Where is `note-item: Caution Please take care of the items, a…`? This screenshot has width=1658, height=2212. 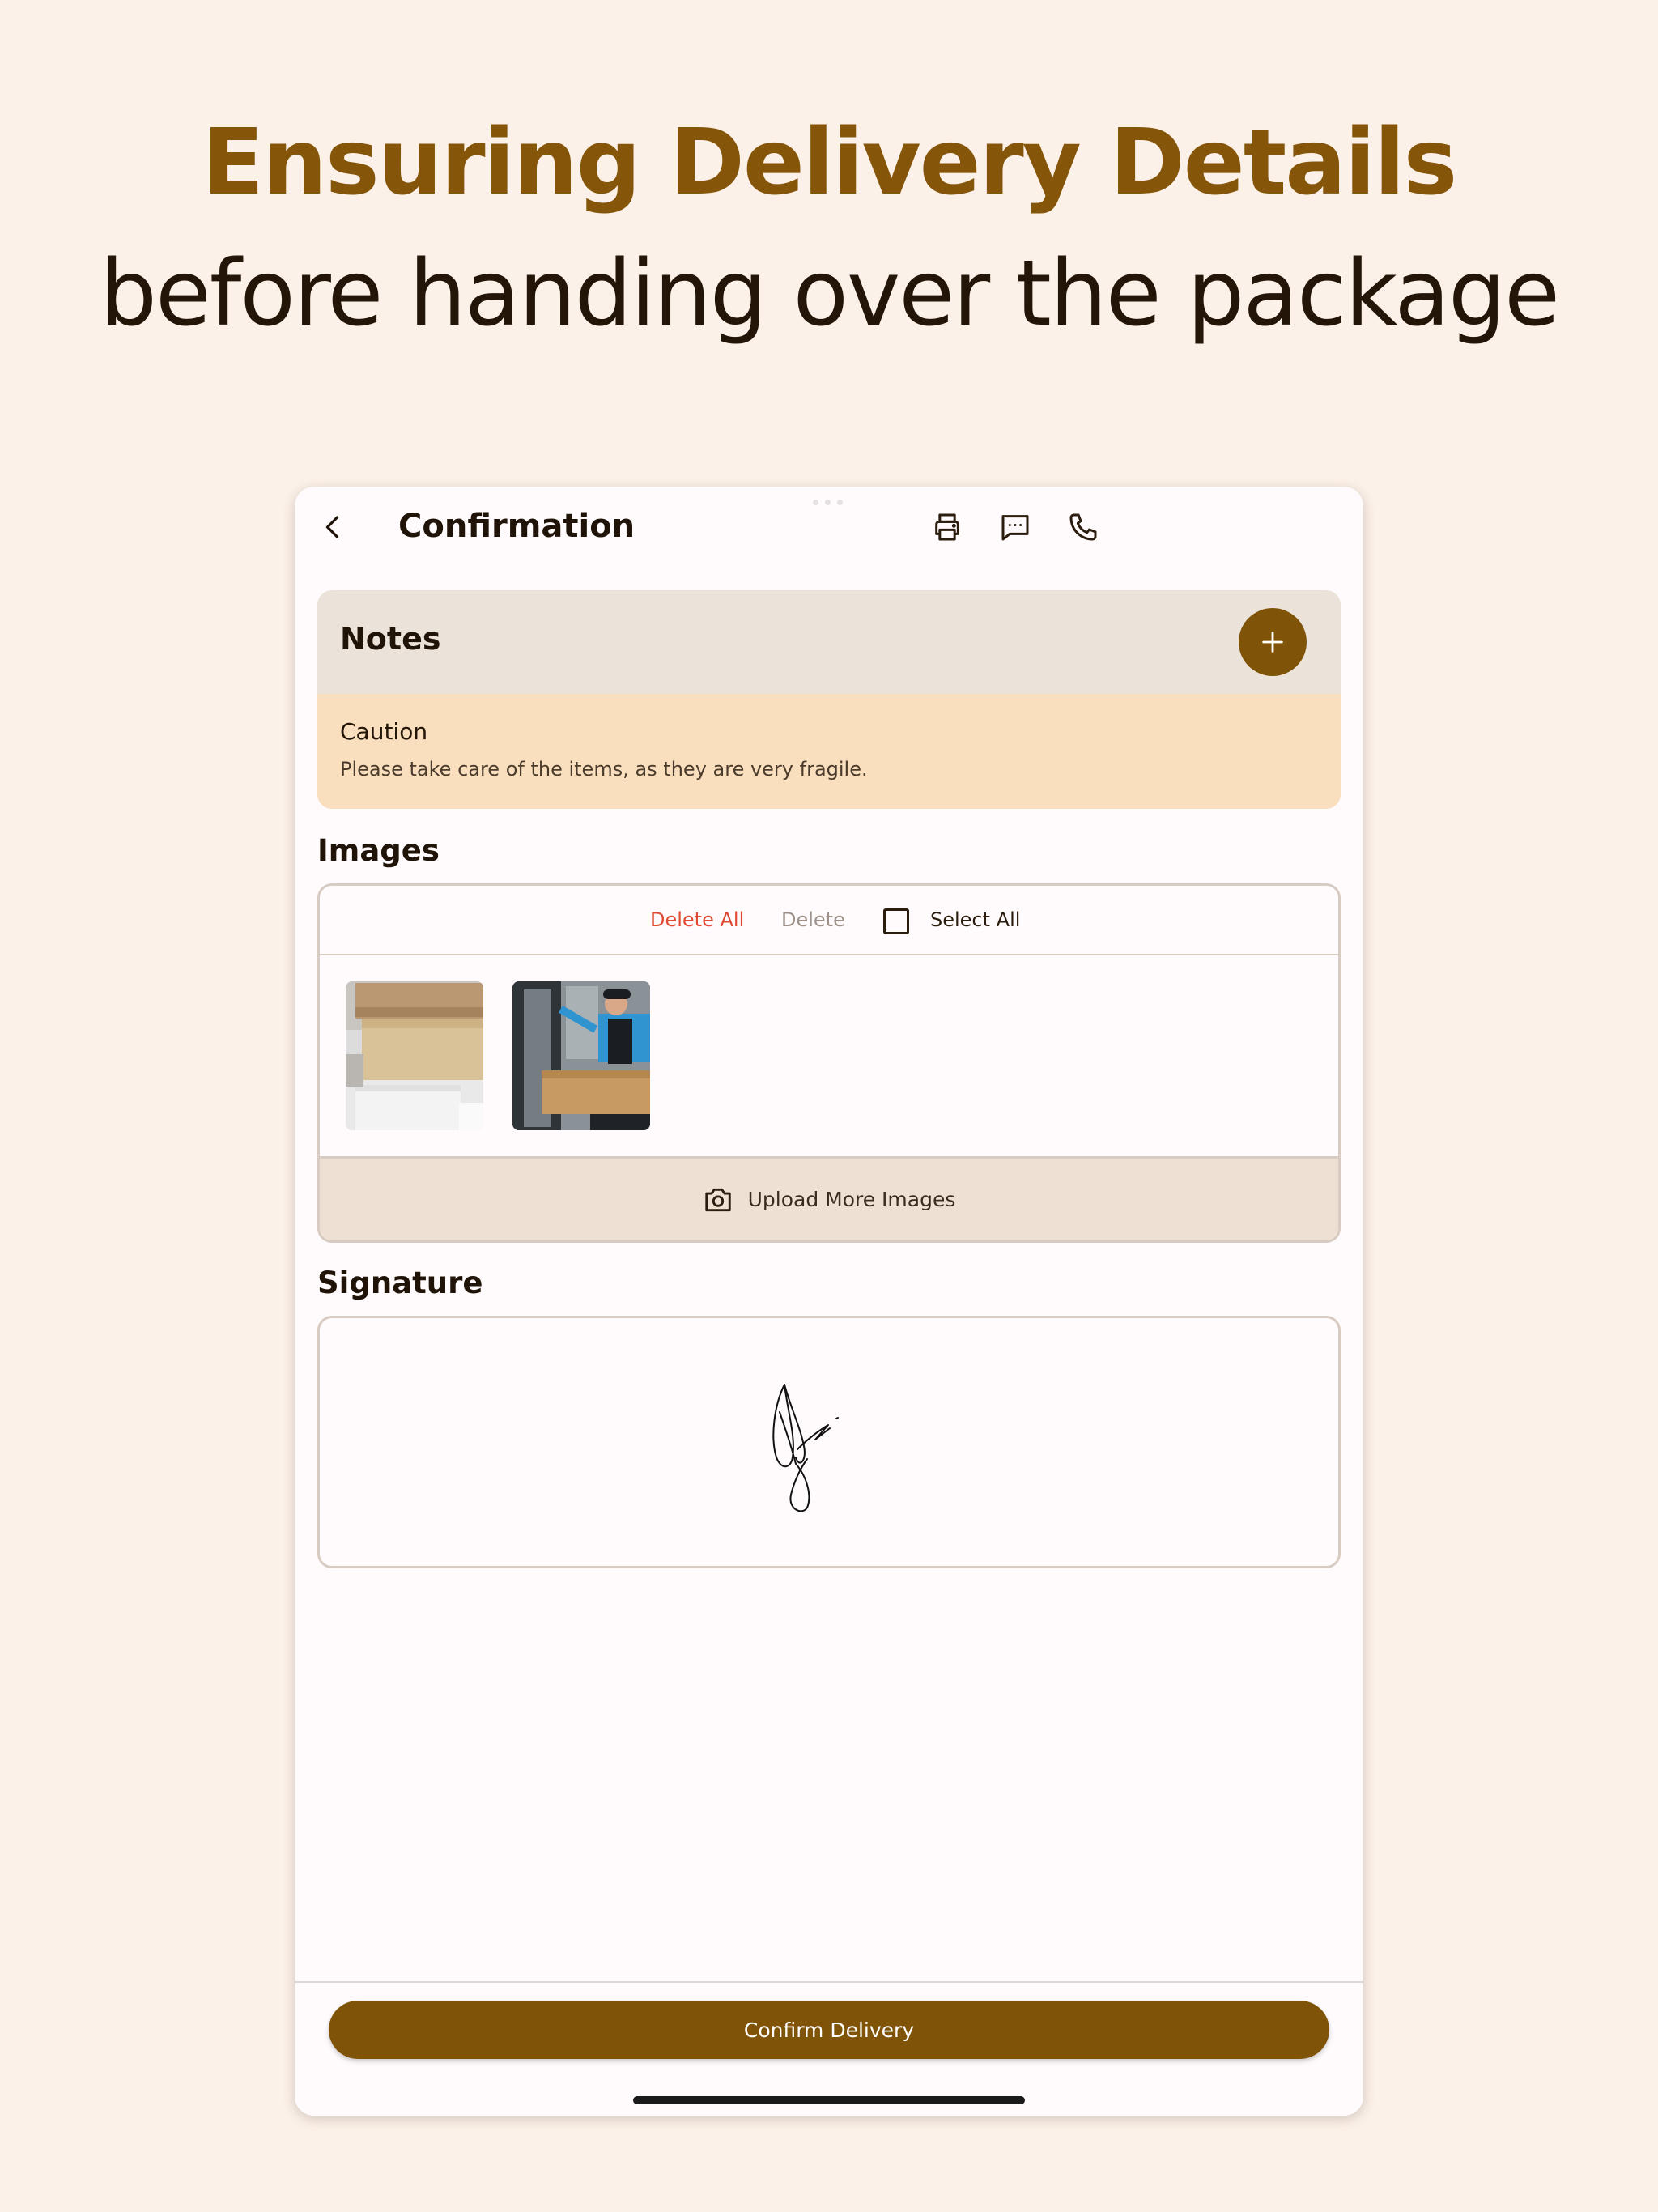 note-item: Caution Please take care of the items, a… is located at coordinates (829, 752).